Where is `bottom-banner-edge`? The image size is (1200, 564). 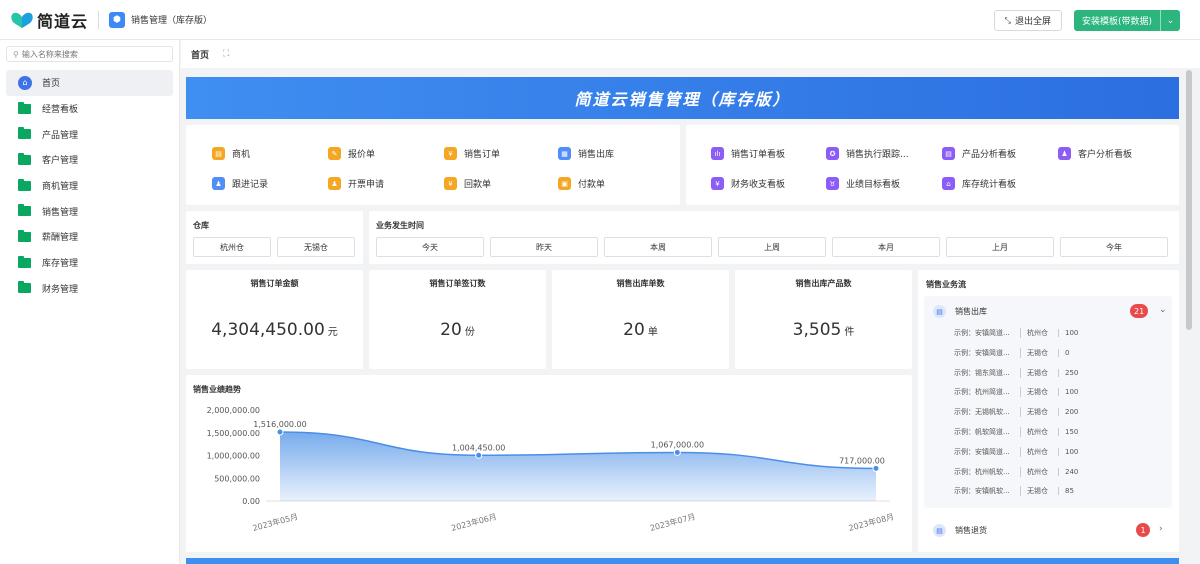
bottom-banner-edge is located at coordinates (682, 561).